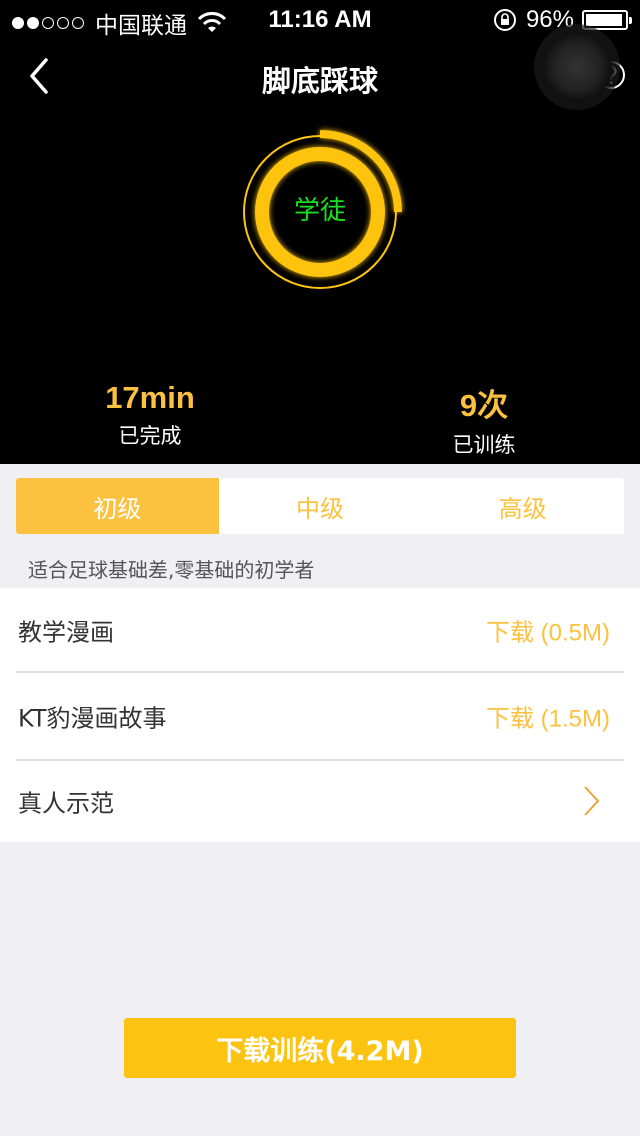 The width and height of the screenshot is (640, 1136). Describe the element at coordinates (150, 436) in the screenshot. I see `stat-label: 已完成` at that location.